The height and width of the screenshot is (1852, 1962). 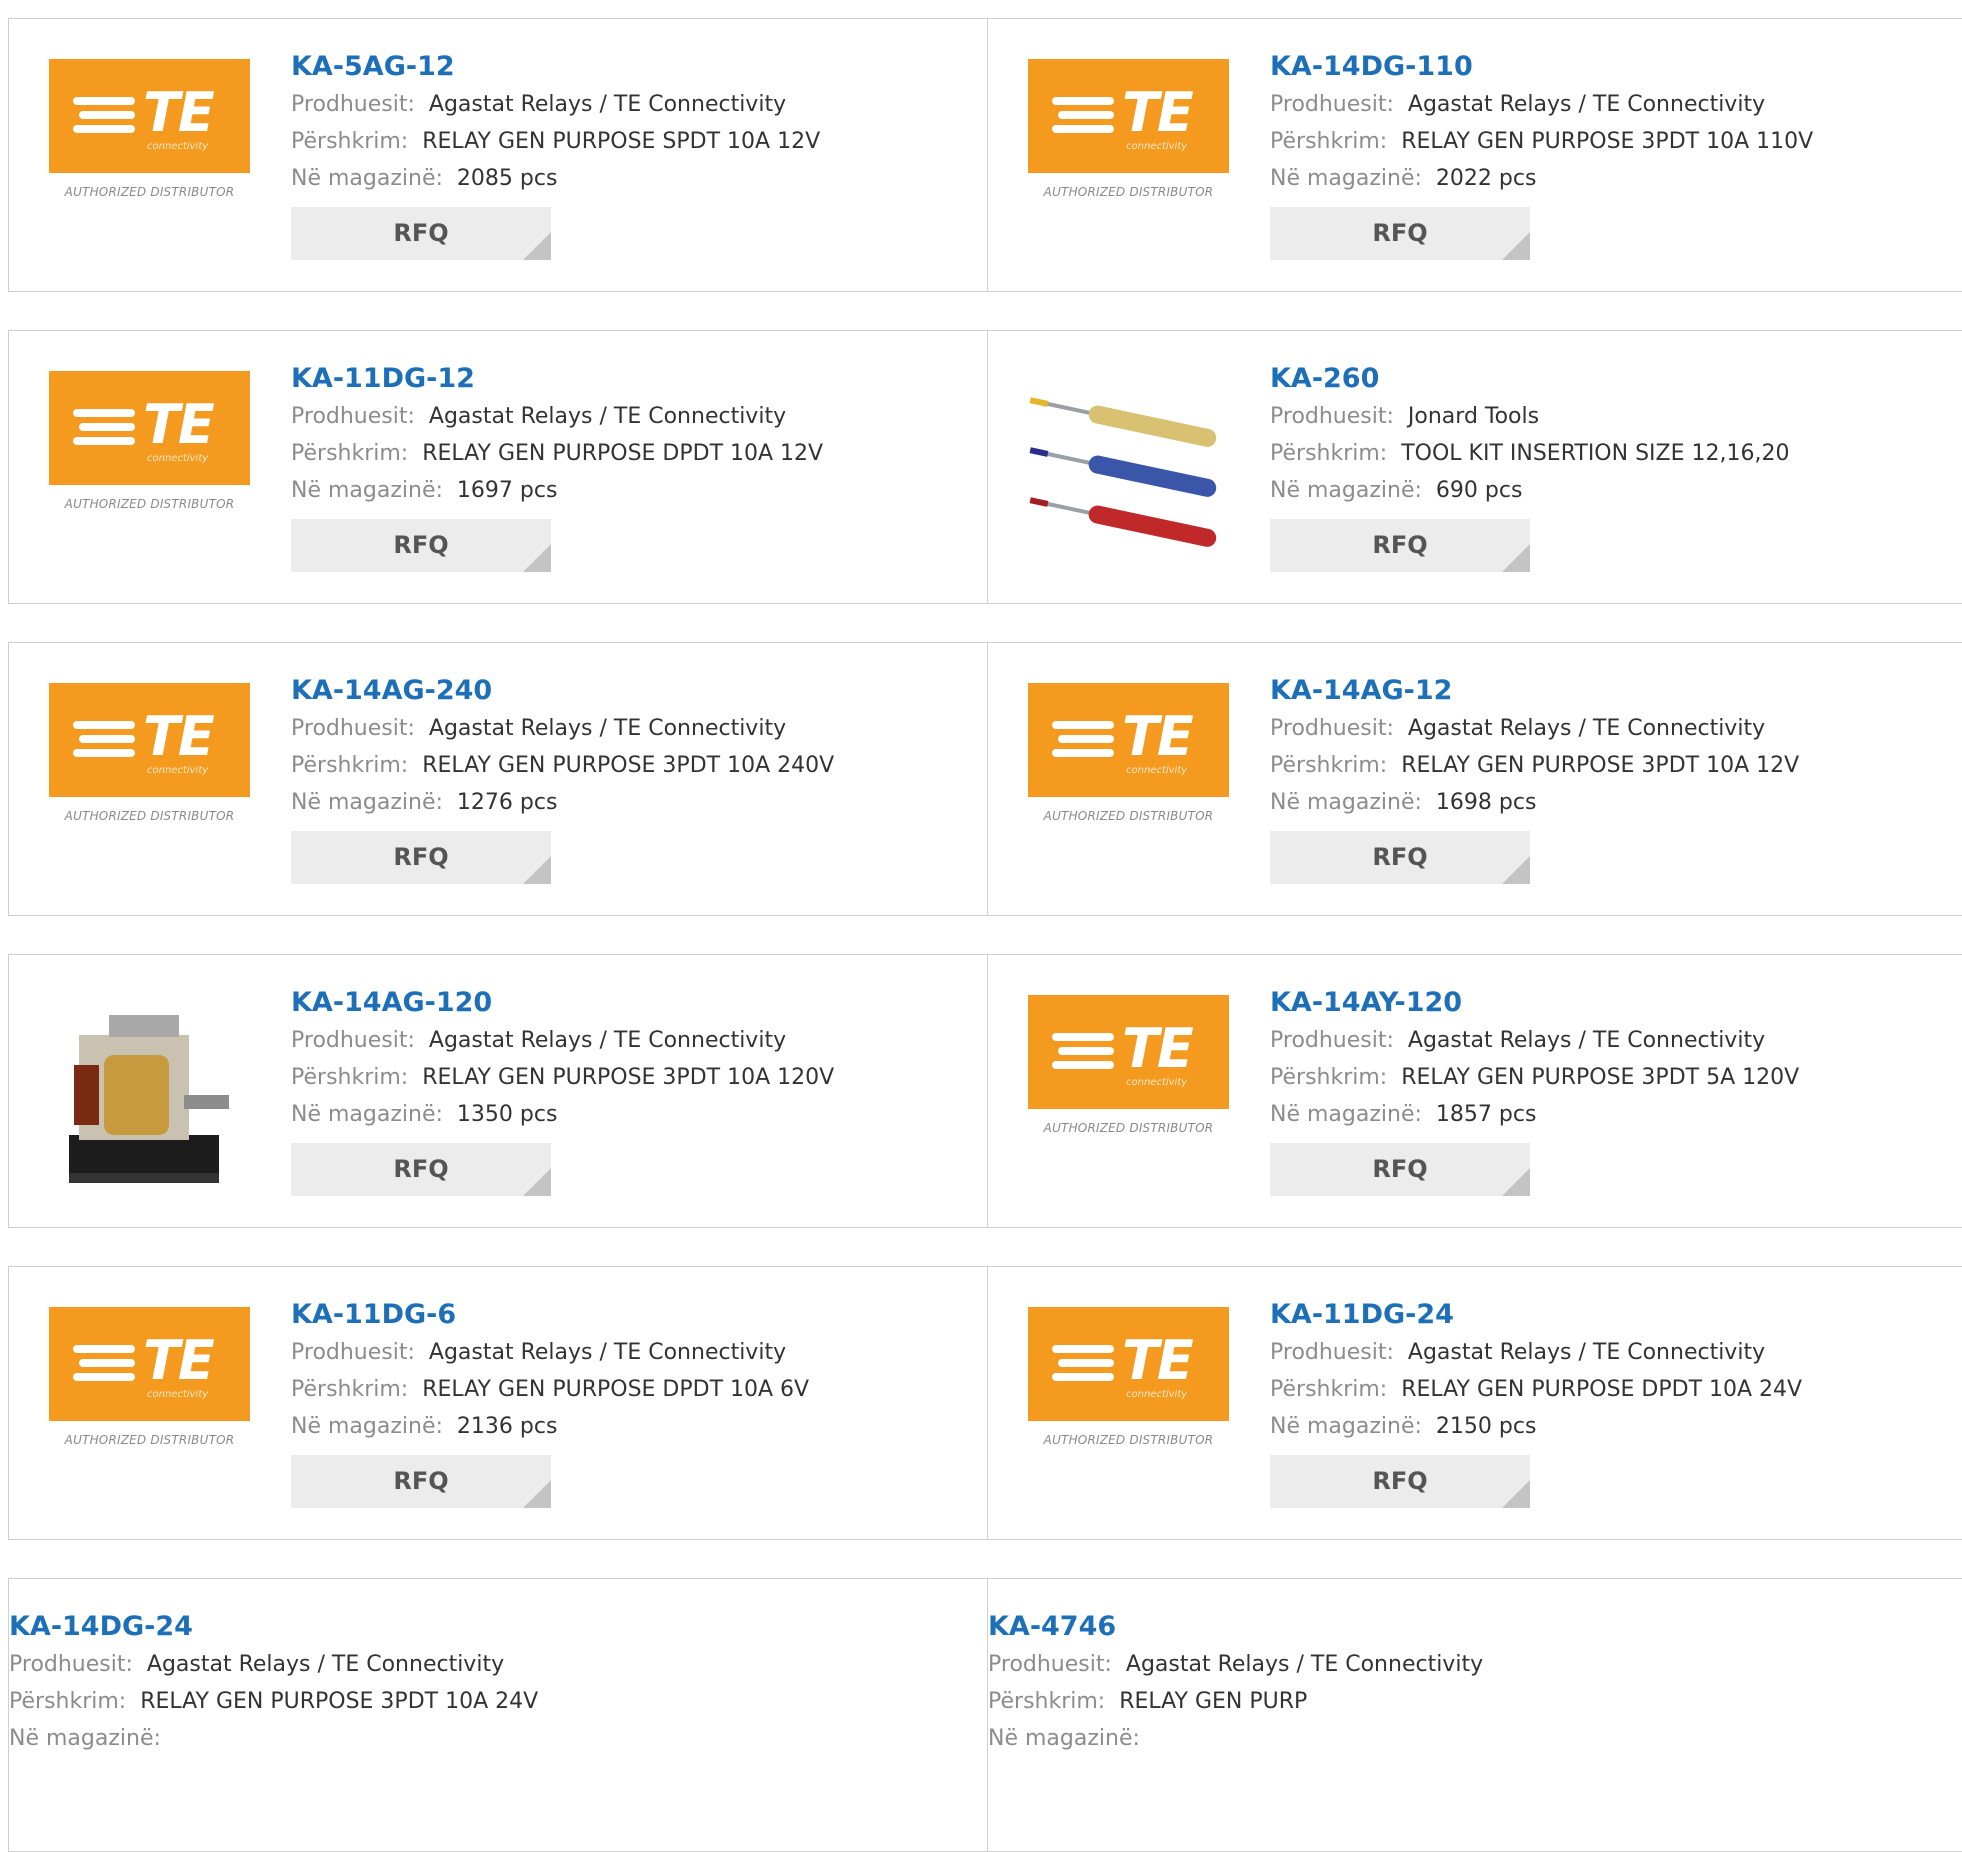 I want to click on part-number-link: KA-11DG-24, so click(x=1536, y=1315).